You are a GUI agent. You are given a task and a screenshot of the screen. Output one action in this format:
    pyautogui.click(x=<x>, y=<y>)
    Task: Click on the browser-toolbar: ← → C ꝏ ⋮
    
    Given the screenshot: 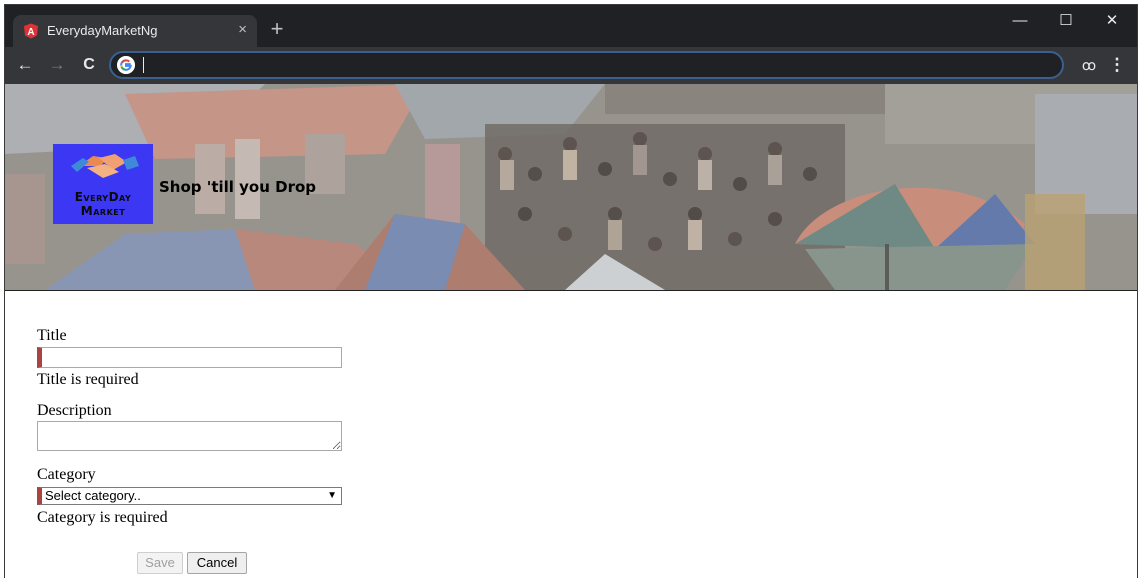 What is the action you would take?
    pyautogui.click(x=571, y=65)
    